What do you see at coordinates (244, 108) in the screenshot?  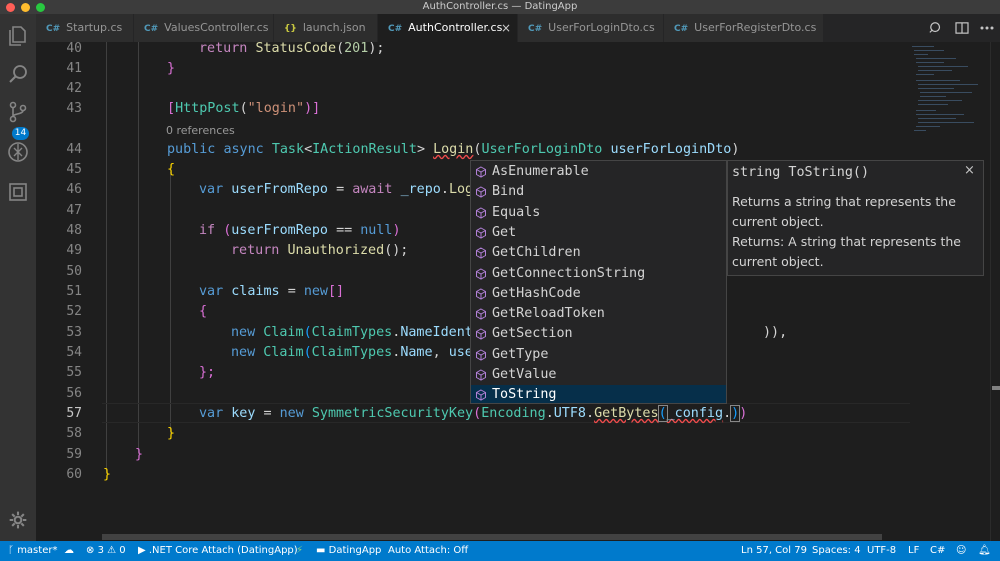 I see `code-line: [HttpPost("login")]` at bounding box center [244, 108].